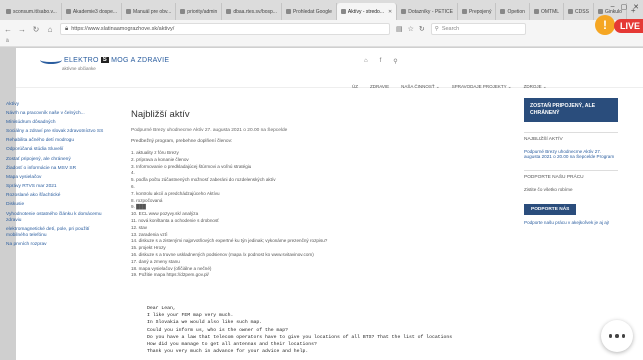  What do you see at coordinates (571, 110) in the screenshot?
I see `stay-connected-banner: Zostaň pripojený, ale chránený` at bounding box center [571, 110].